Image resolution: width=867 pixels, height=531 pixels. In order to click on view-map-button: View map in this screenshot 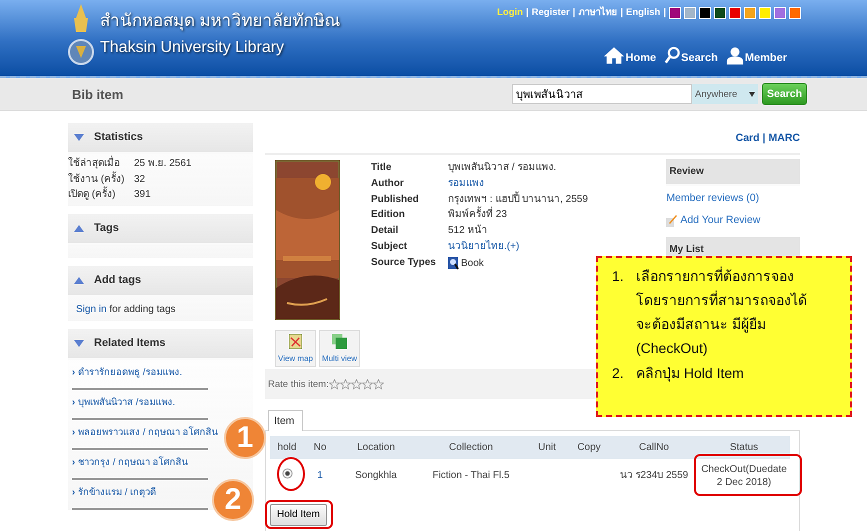, I will do `click(295, 348)`.